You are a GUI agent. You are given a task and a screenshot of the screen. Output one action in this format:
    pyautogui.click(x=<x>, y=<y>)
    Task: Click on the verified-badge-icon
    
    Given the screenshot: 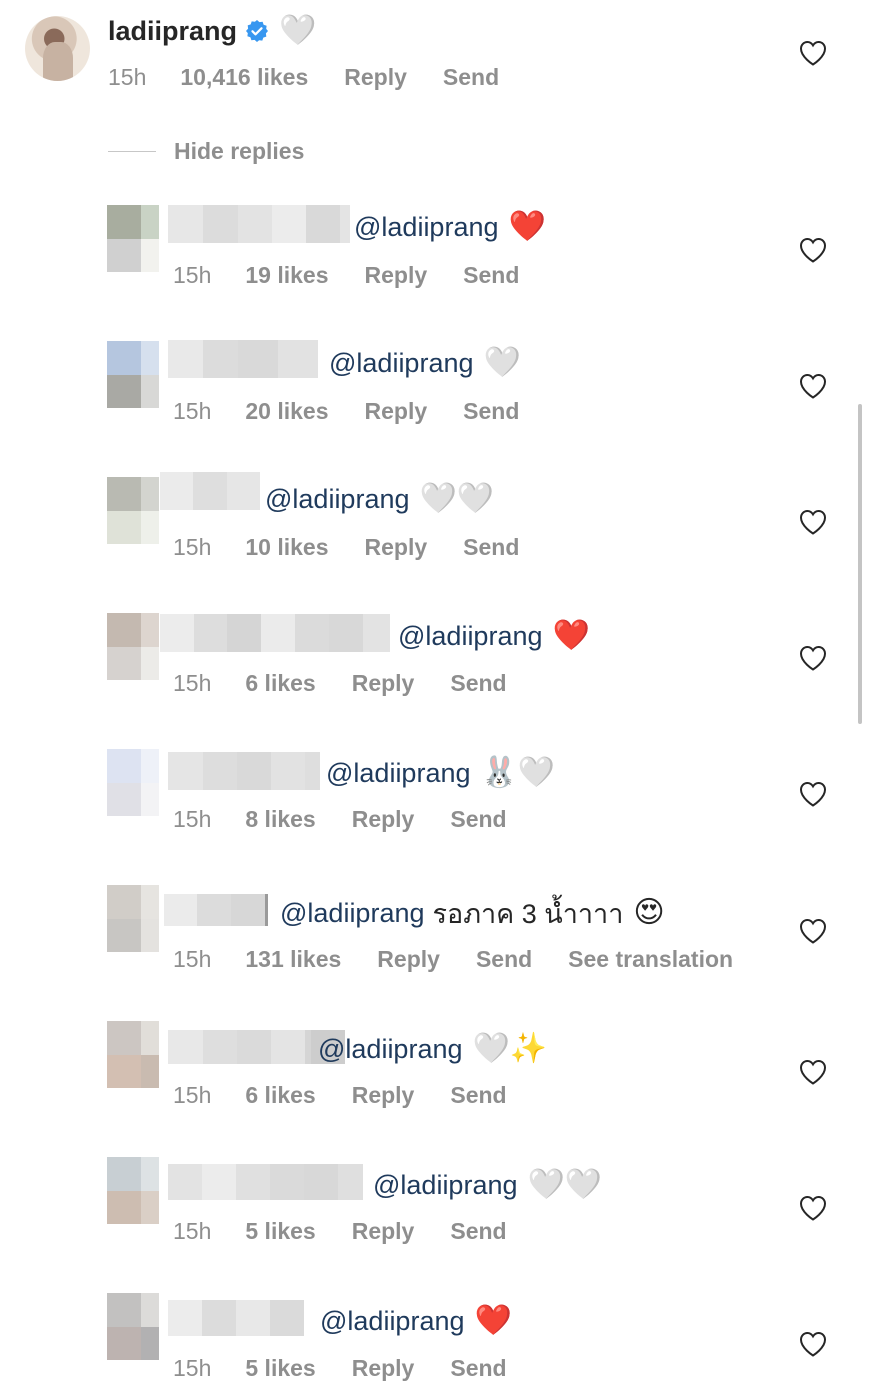 What is the action you would take?
    pyautogui.click(x=257, y=31)
    